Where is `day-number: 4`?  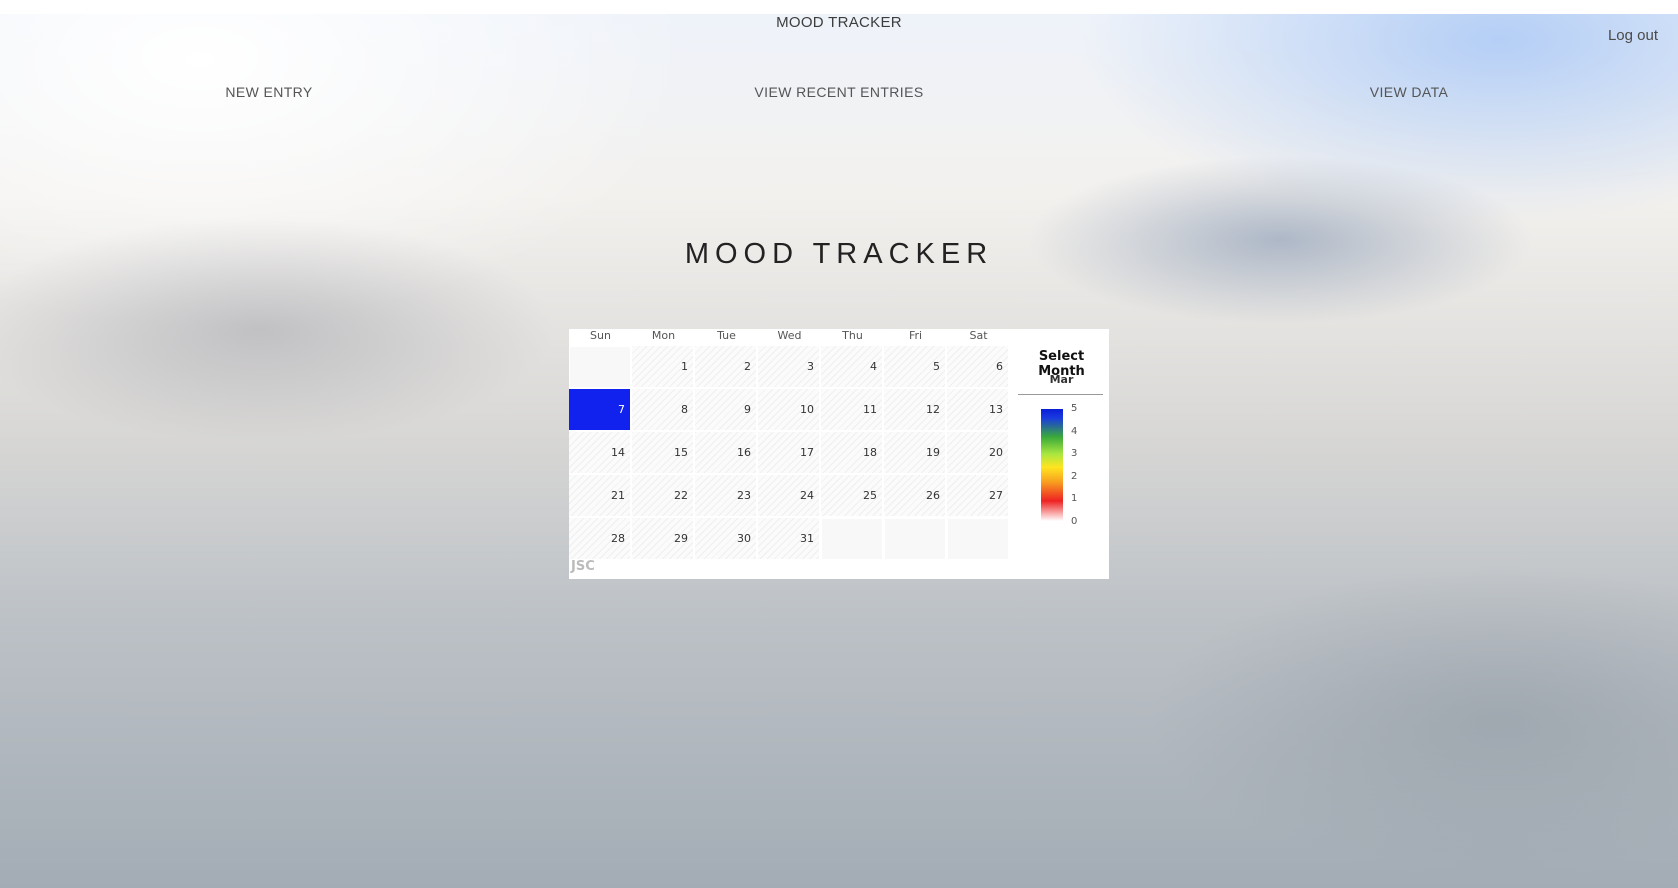 day-number: 4 is located at coordinates (873, 366).